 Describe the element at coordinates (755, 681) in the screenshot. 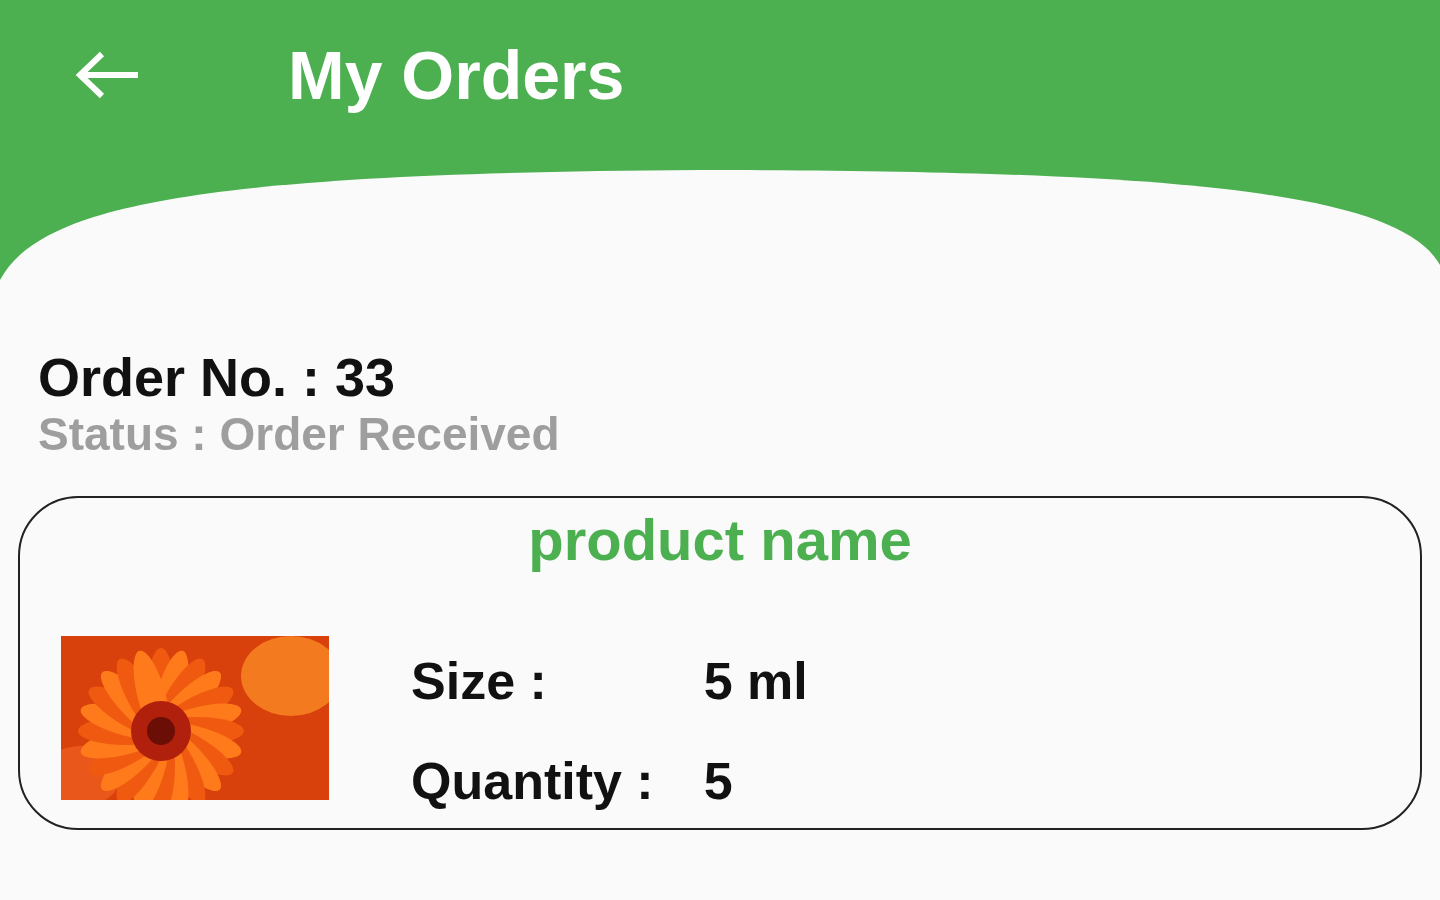

I see `size-value: 5 ml` at that location.